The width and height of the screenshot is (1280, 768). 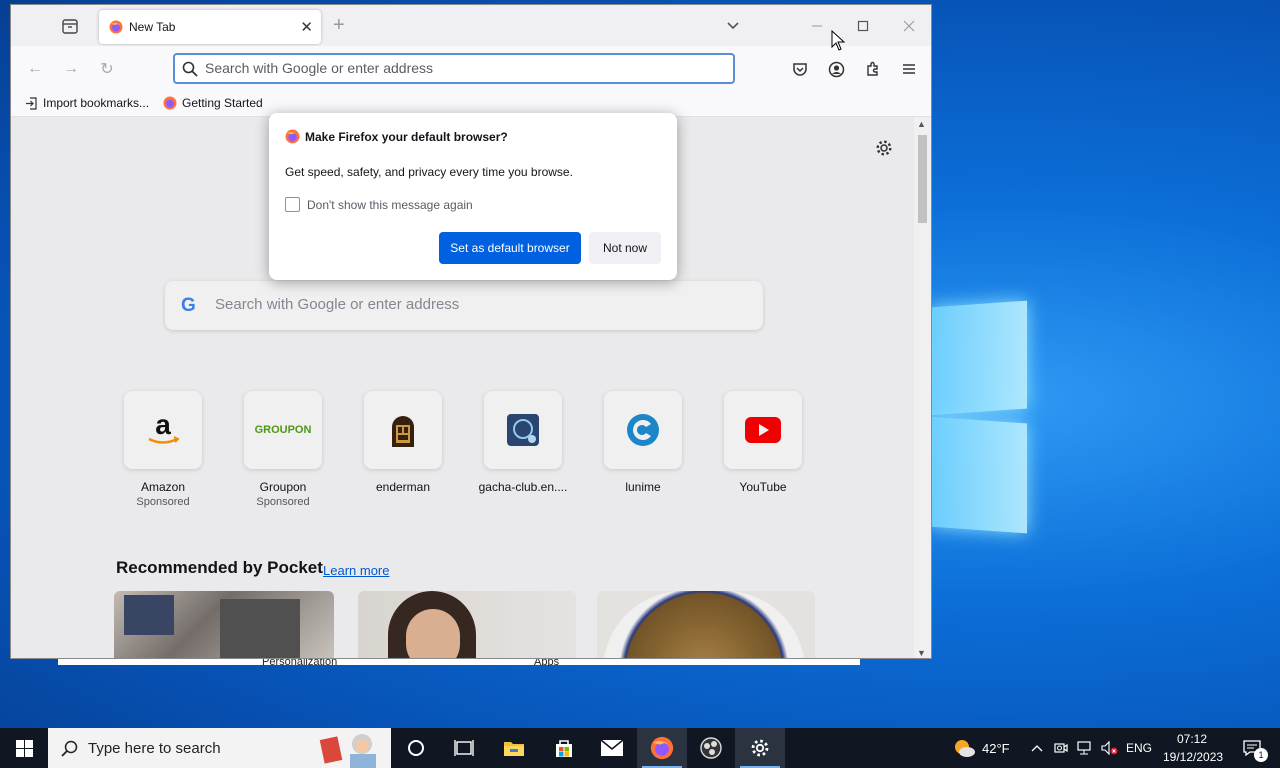 I want to click on cortana-circle-icon, so click(x=416, y=748).